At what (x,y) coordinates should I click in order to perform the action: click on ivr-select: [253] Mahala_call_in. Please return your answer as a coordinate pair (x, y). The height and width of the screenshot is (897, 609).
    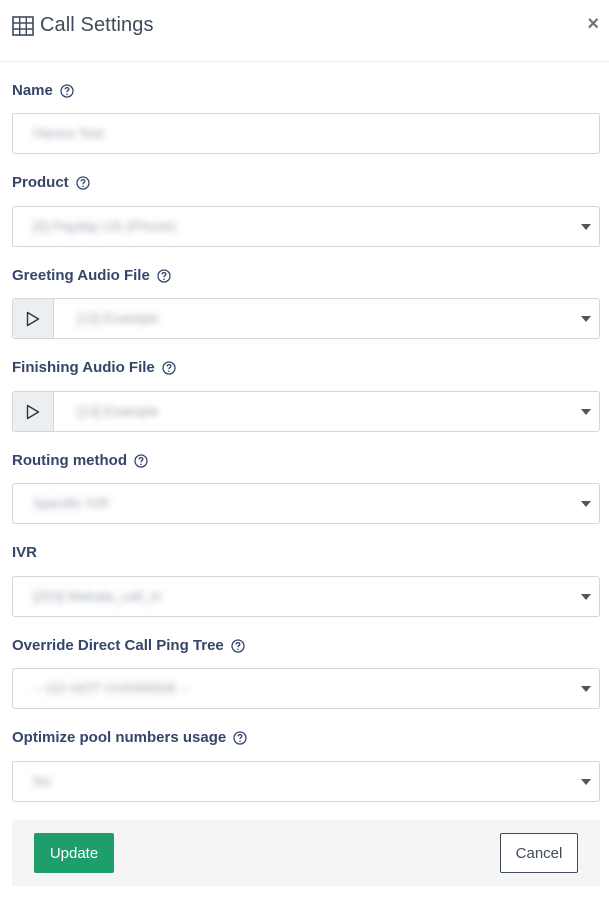
    Looking at the image, I should click on (306, 596).